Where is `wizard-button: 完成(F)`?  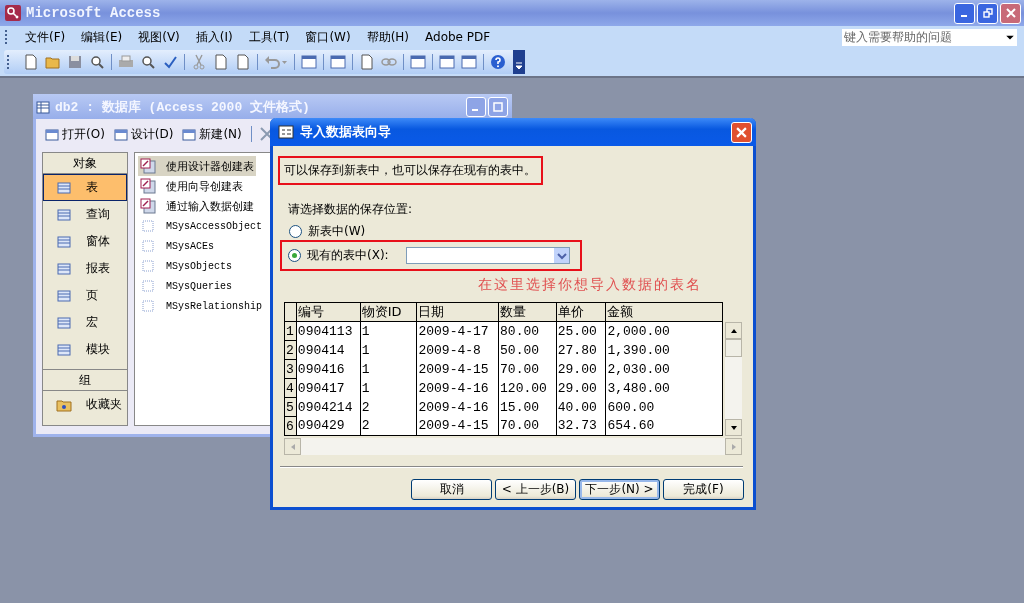
wizard-button: 完成(F) is located at coordinates (703, 489).